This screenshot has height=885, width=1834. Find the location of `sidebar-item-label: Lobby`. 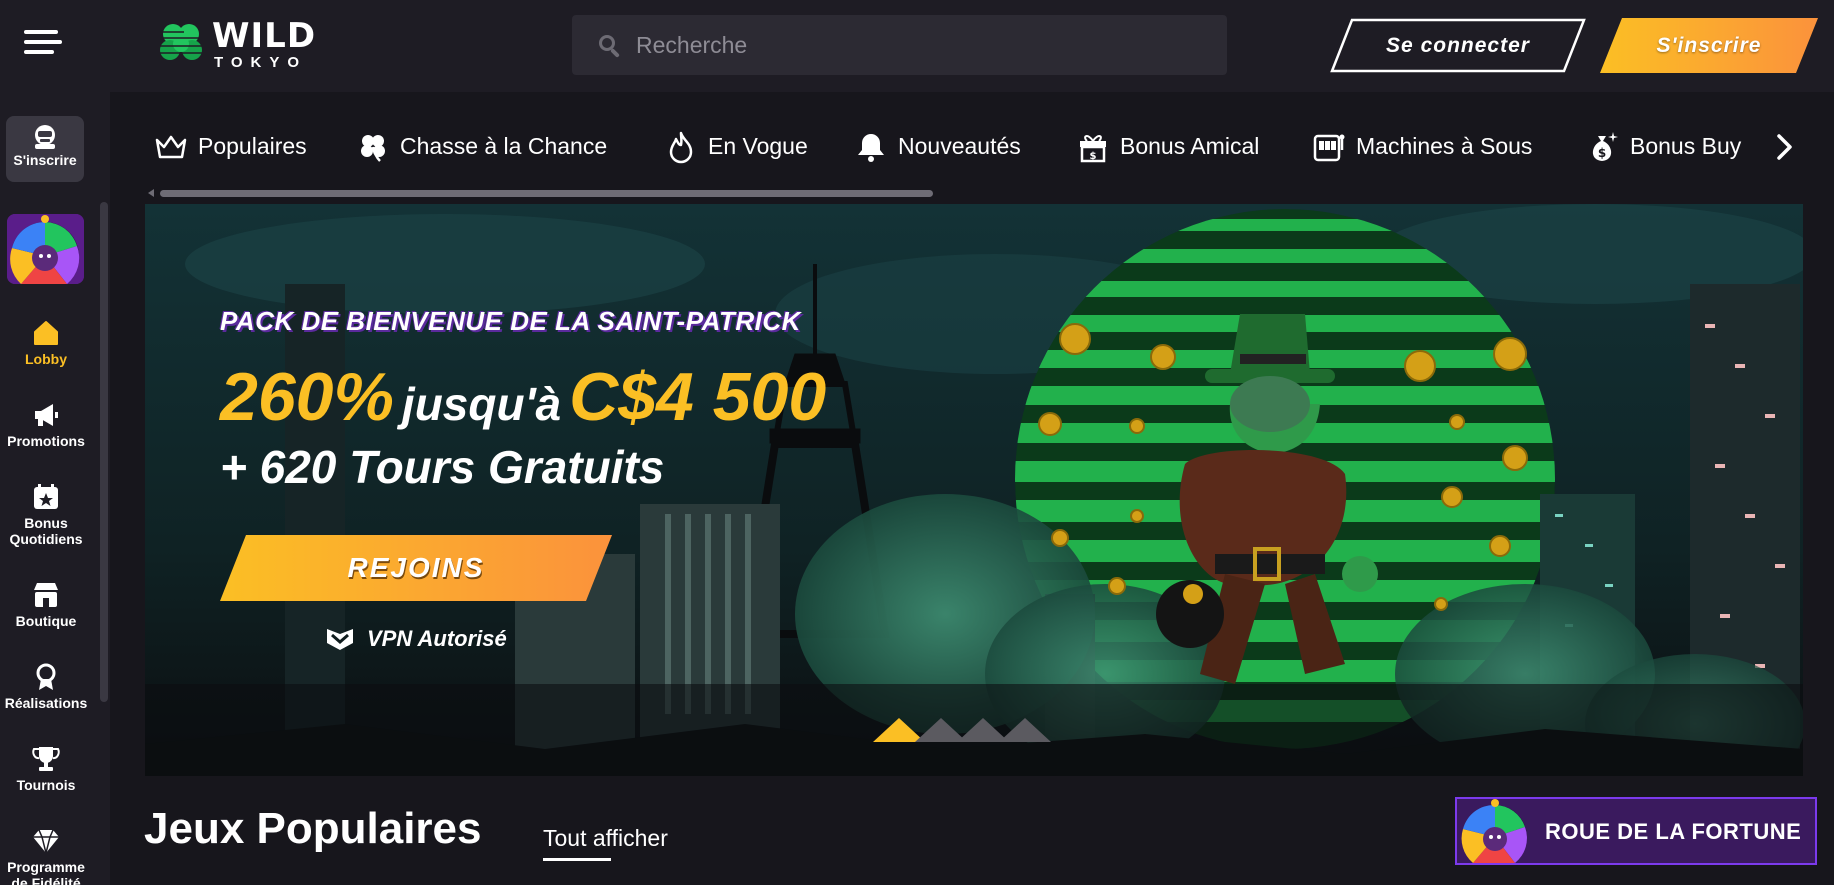

sidebar-item-label: Lobby is located at coordinates (46, 359).